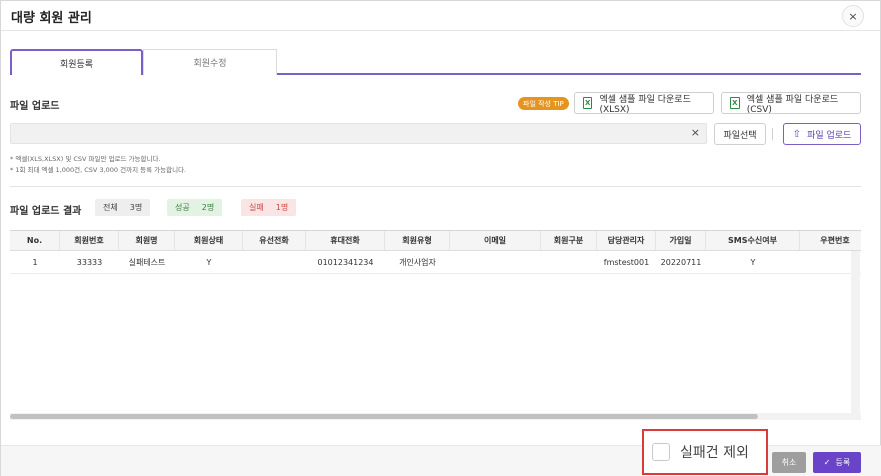  I want to click on col-header-no: No., so click(35, 240).